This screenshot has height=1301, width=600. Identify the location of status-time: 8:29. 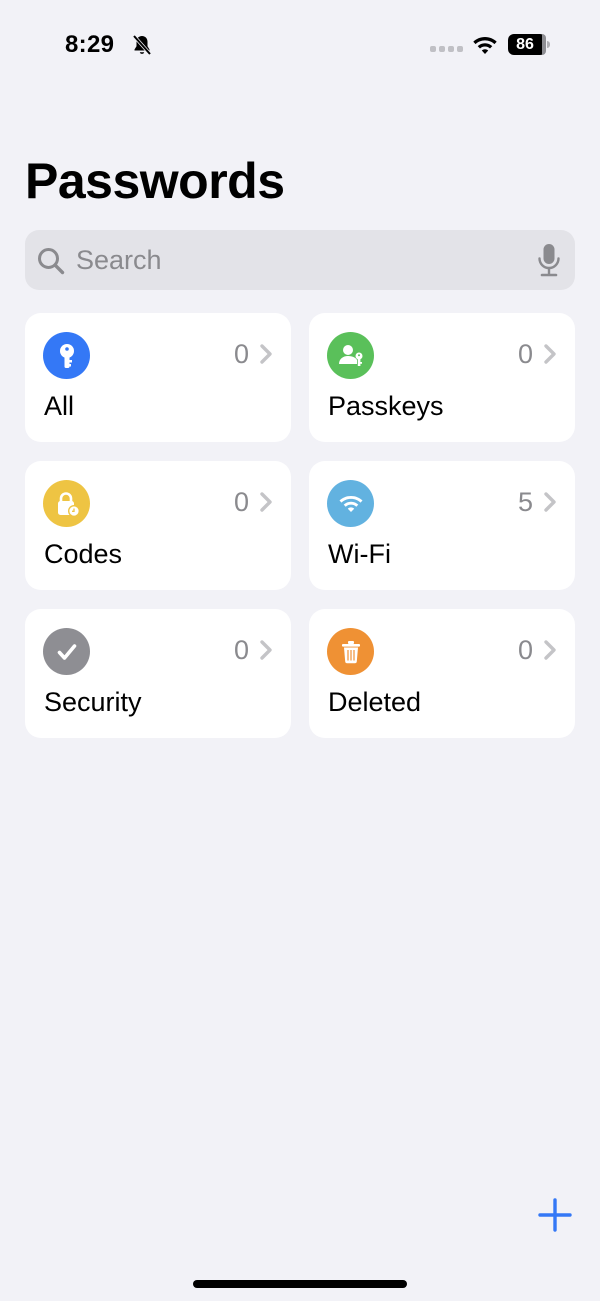
(90, 44).